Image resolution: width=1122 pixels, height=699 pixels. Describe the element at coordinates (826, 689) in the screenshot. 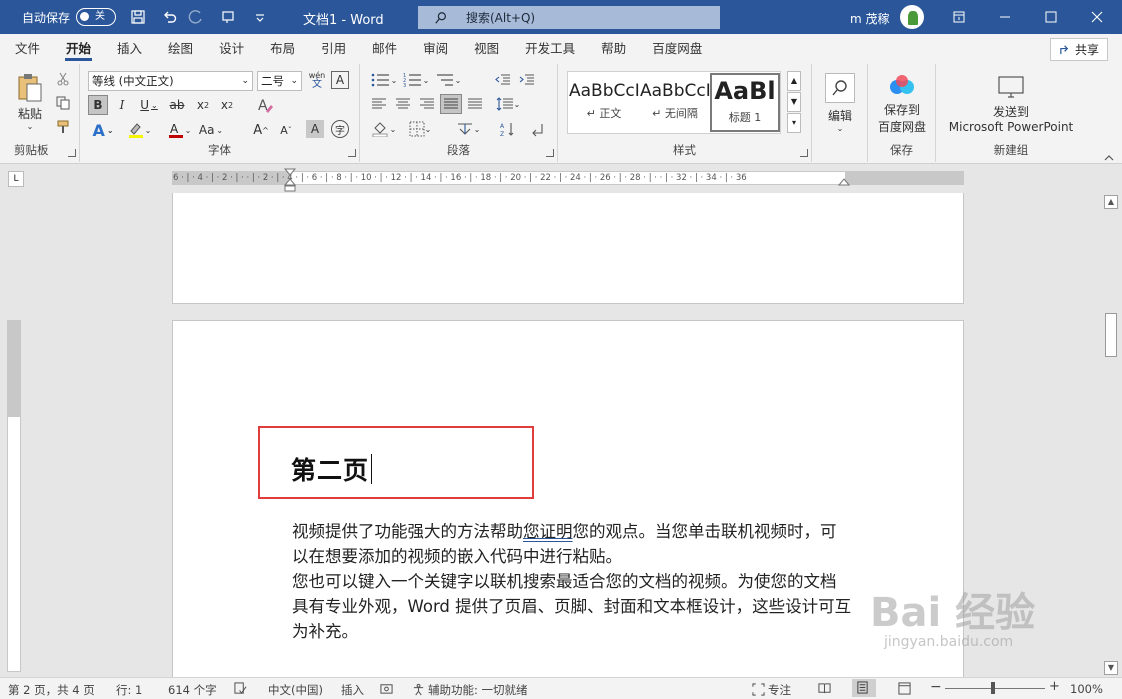

I see `read-mode-icon` at that location.